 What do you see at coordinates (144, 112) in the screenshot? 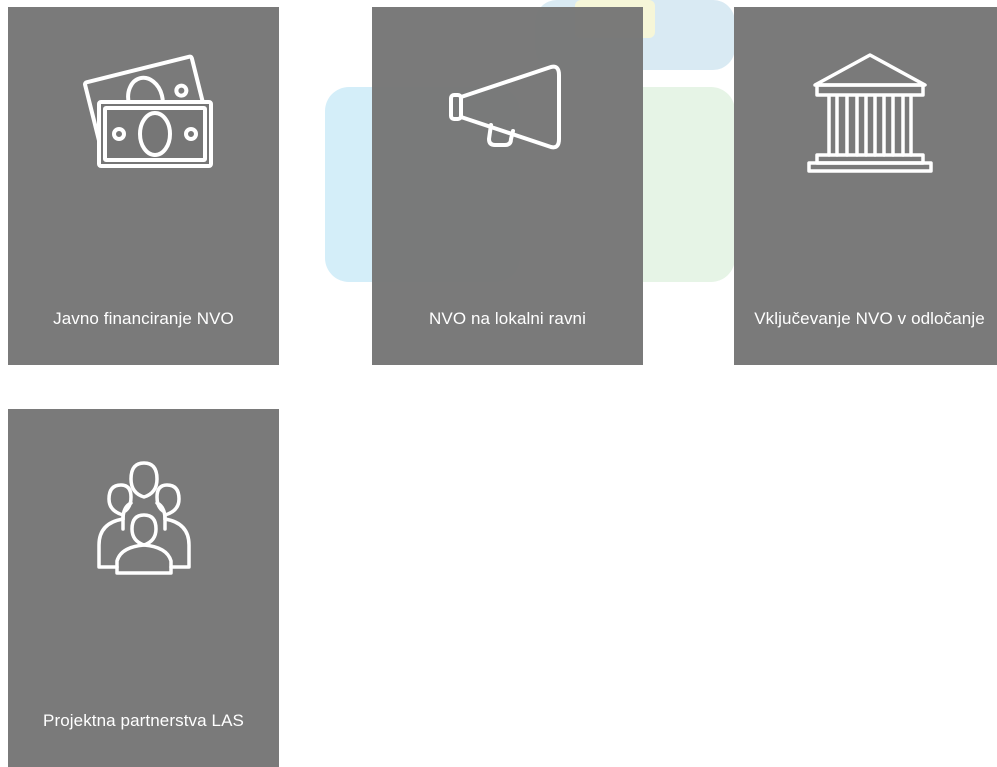
I see `money-icon` at bounding box center [144, 112].